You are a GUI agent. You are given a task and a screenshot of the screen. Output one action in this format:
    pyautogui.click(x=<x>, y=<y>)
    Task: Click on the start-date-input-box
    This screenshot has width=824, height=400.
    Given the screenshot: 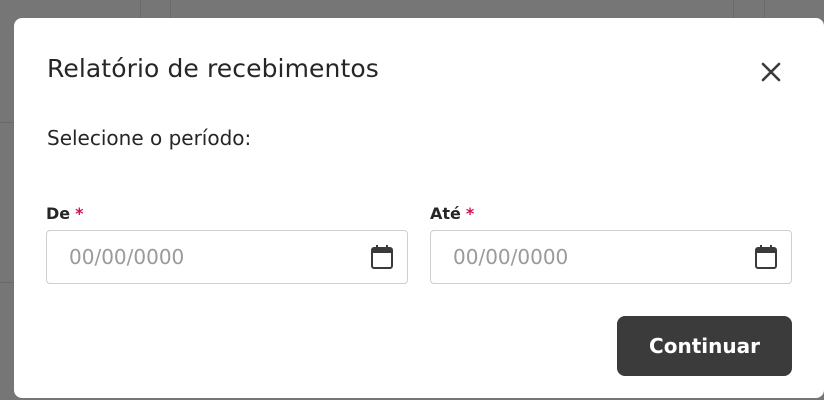 What is the action you would take?
    pyautogui.click(x=227, y=257)
    